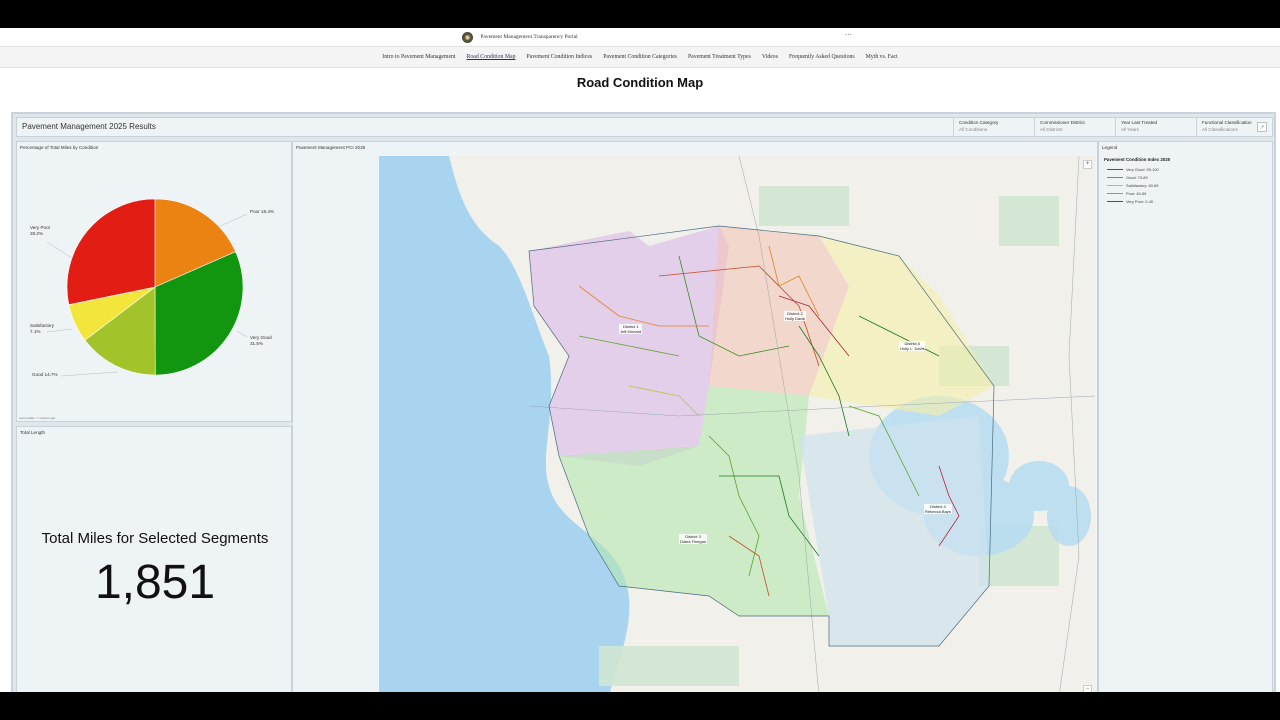 The height and width of the screenshot is (720, 1280). Describe the element at coordinates (882, 57) in the screenshot. I see `nav-item-myth-vs-fact: Myth vs. Fact` at that location.